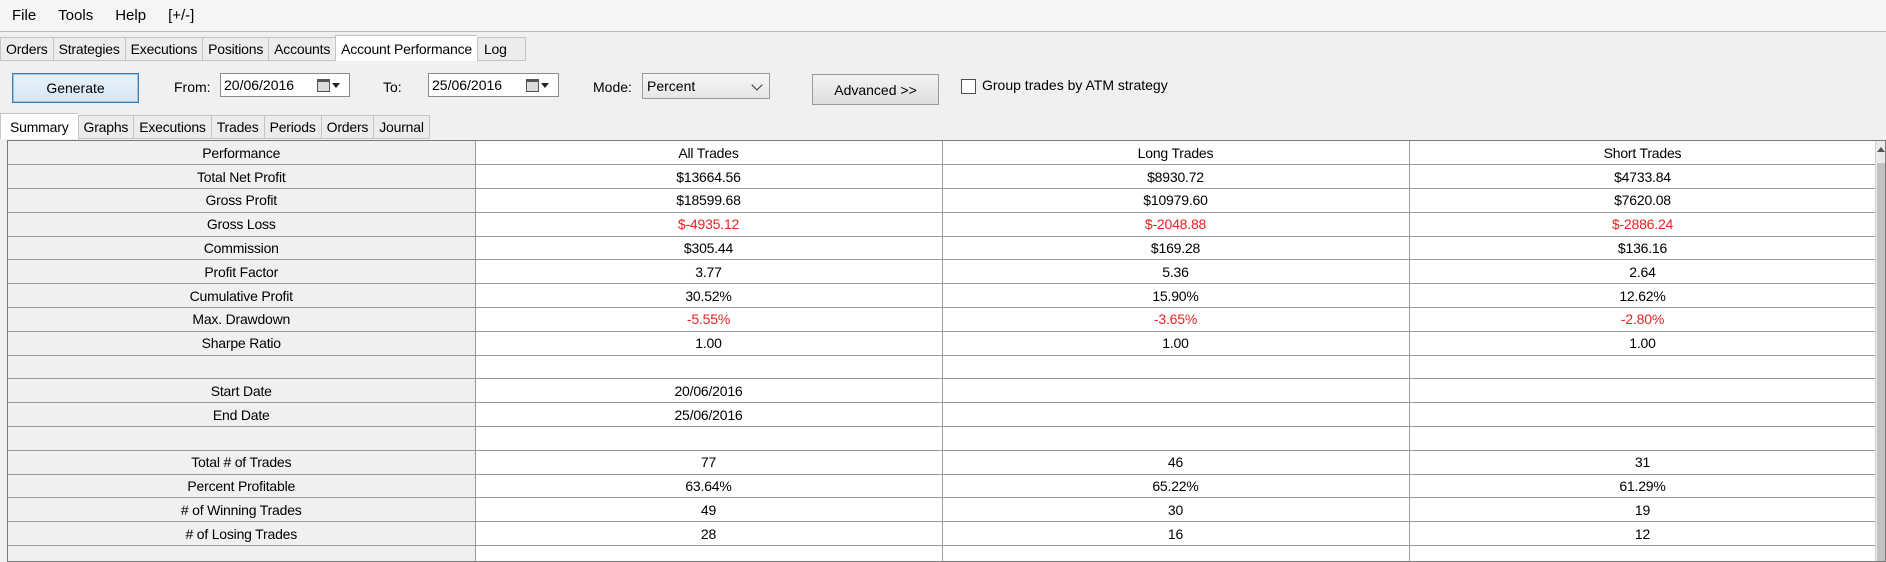 This screenshot has width=1886, height=562. What do you see at coordinates (392, 87) in the screenshot?
I see `to-label: To:` at bounding box center [392, 87].